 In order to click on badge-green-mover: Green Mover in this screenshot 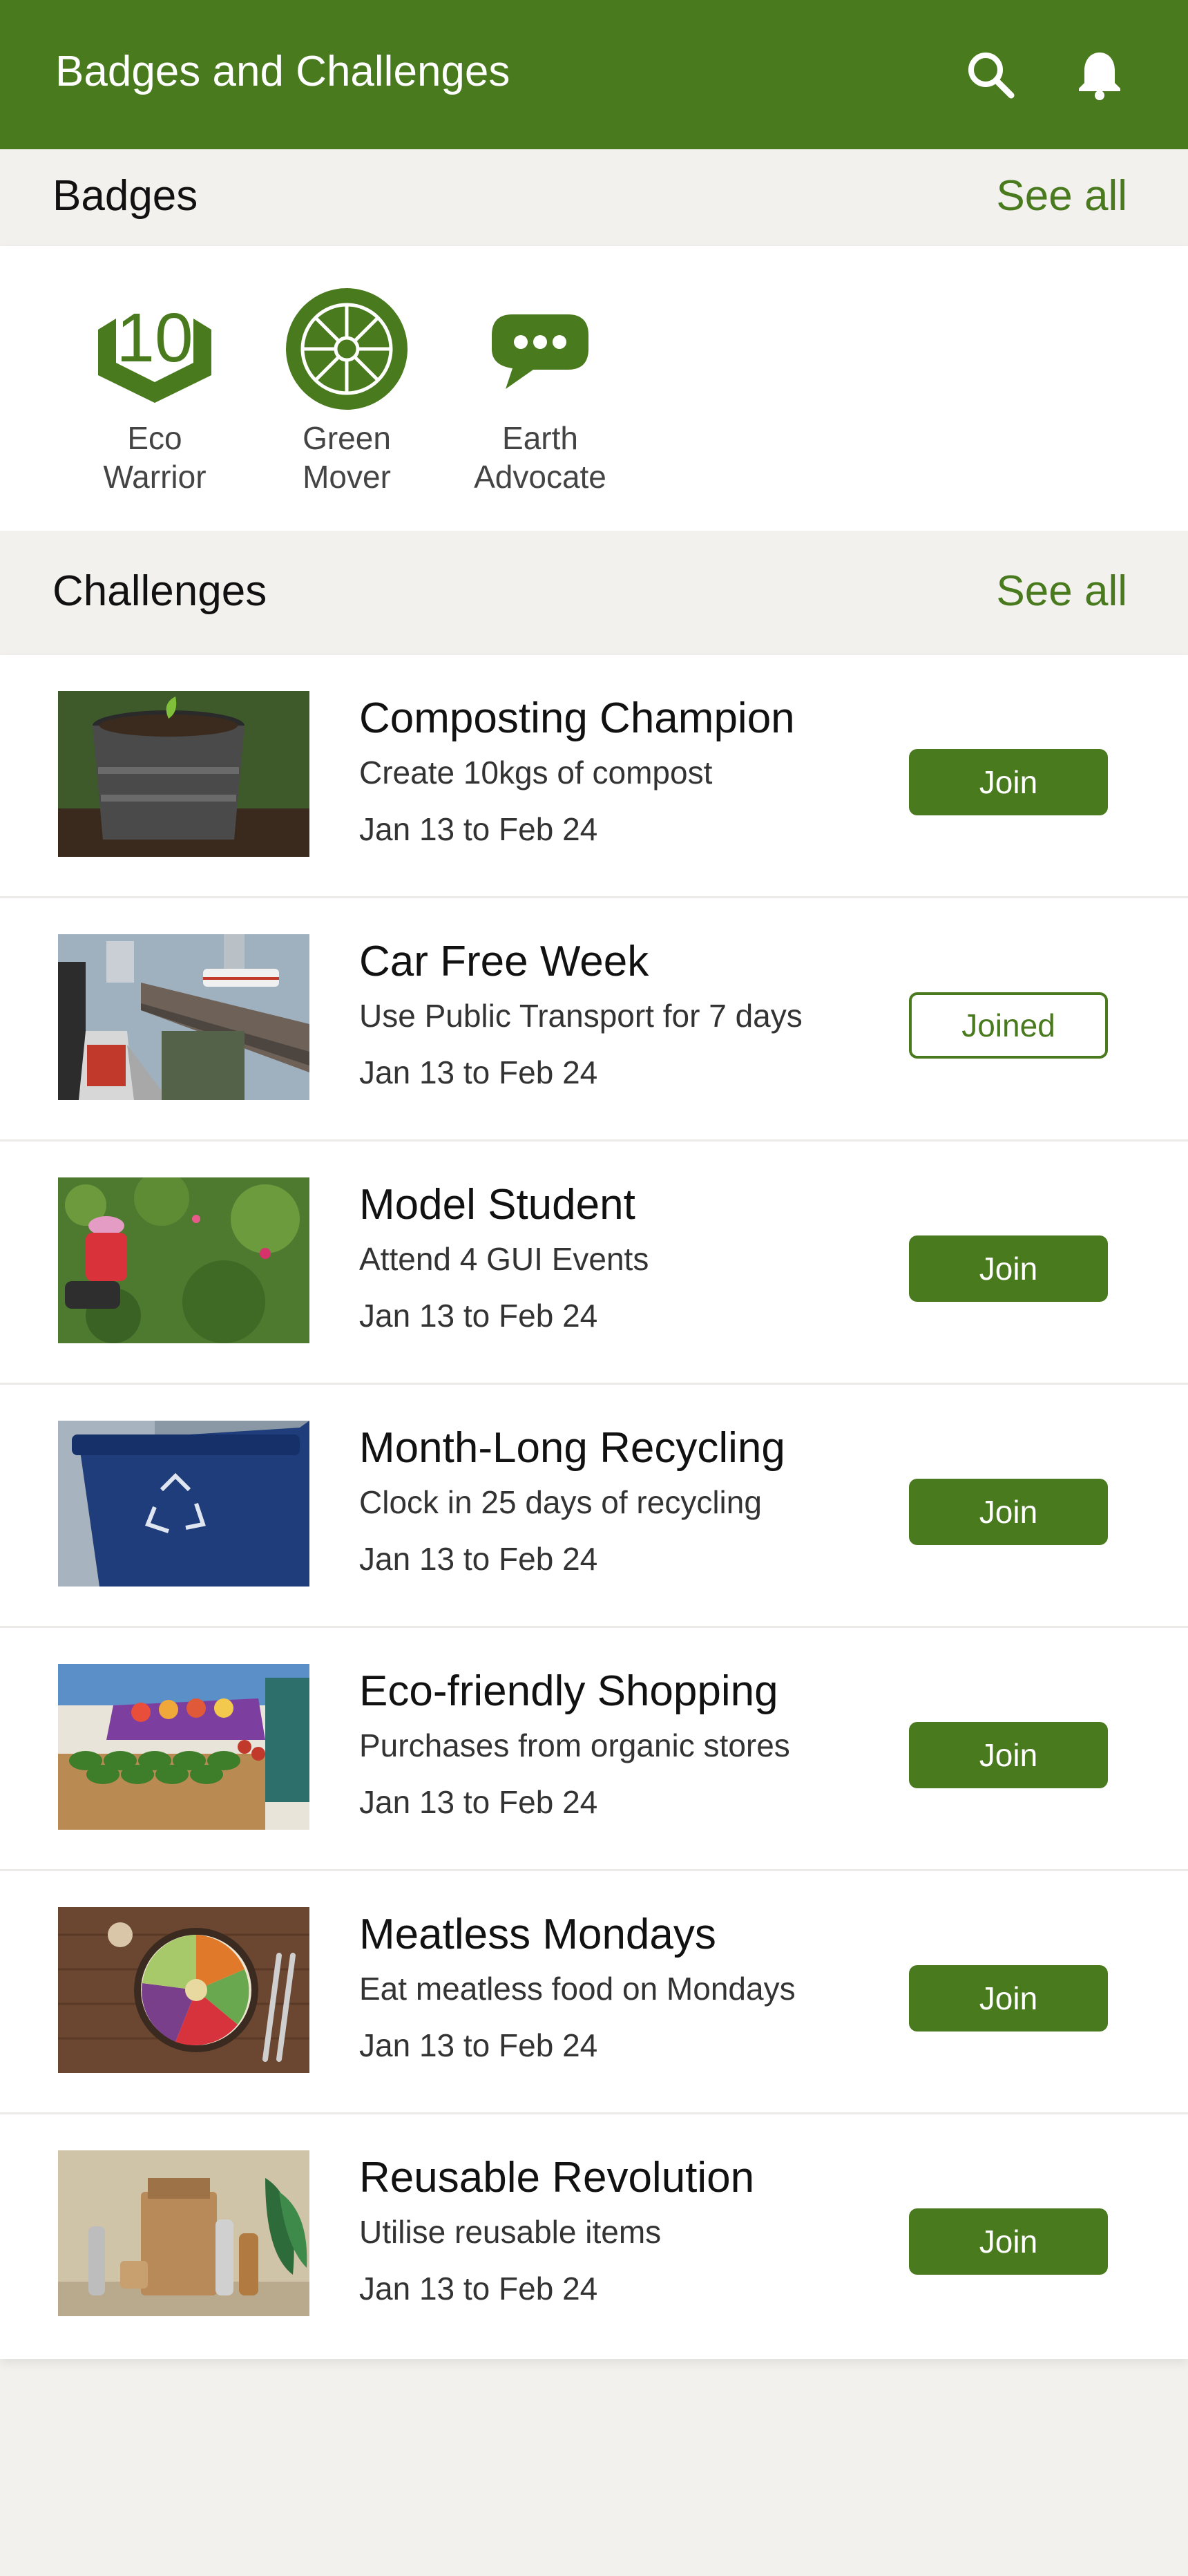, I will do `click(347, 389)`.